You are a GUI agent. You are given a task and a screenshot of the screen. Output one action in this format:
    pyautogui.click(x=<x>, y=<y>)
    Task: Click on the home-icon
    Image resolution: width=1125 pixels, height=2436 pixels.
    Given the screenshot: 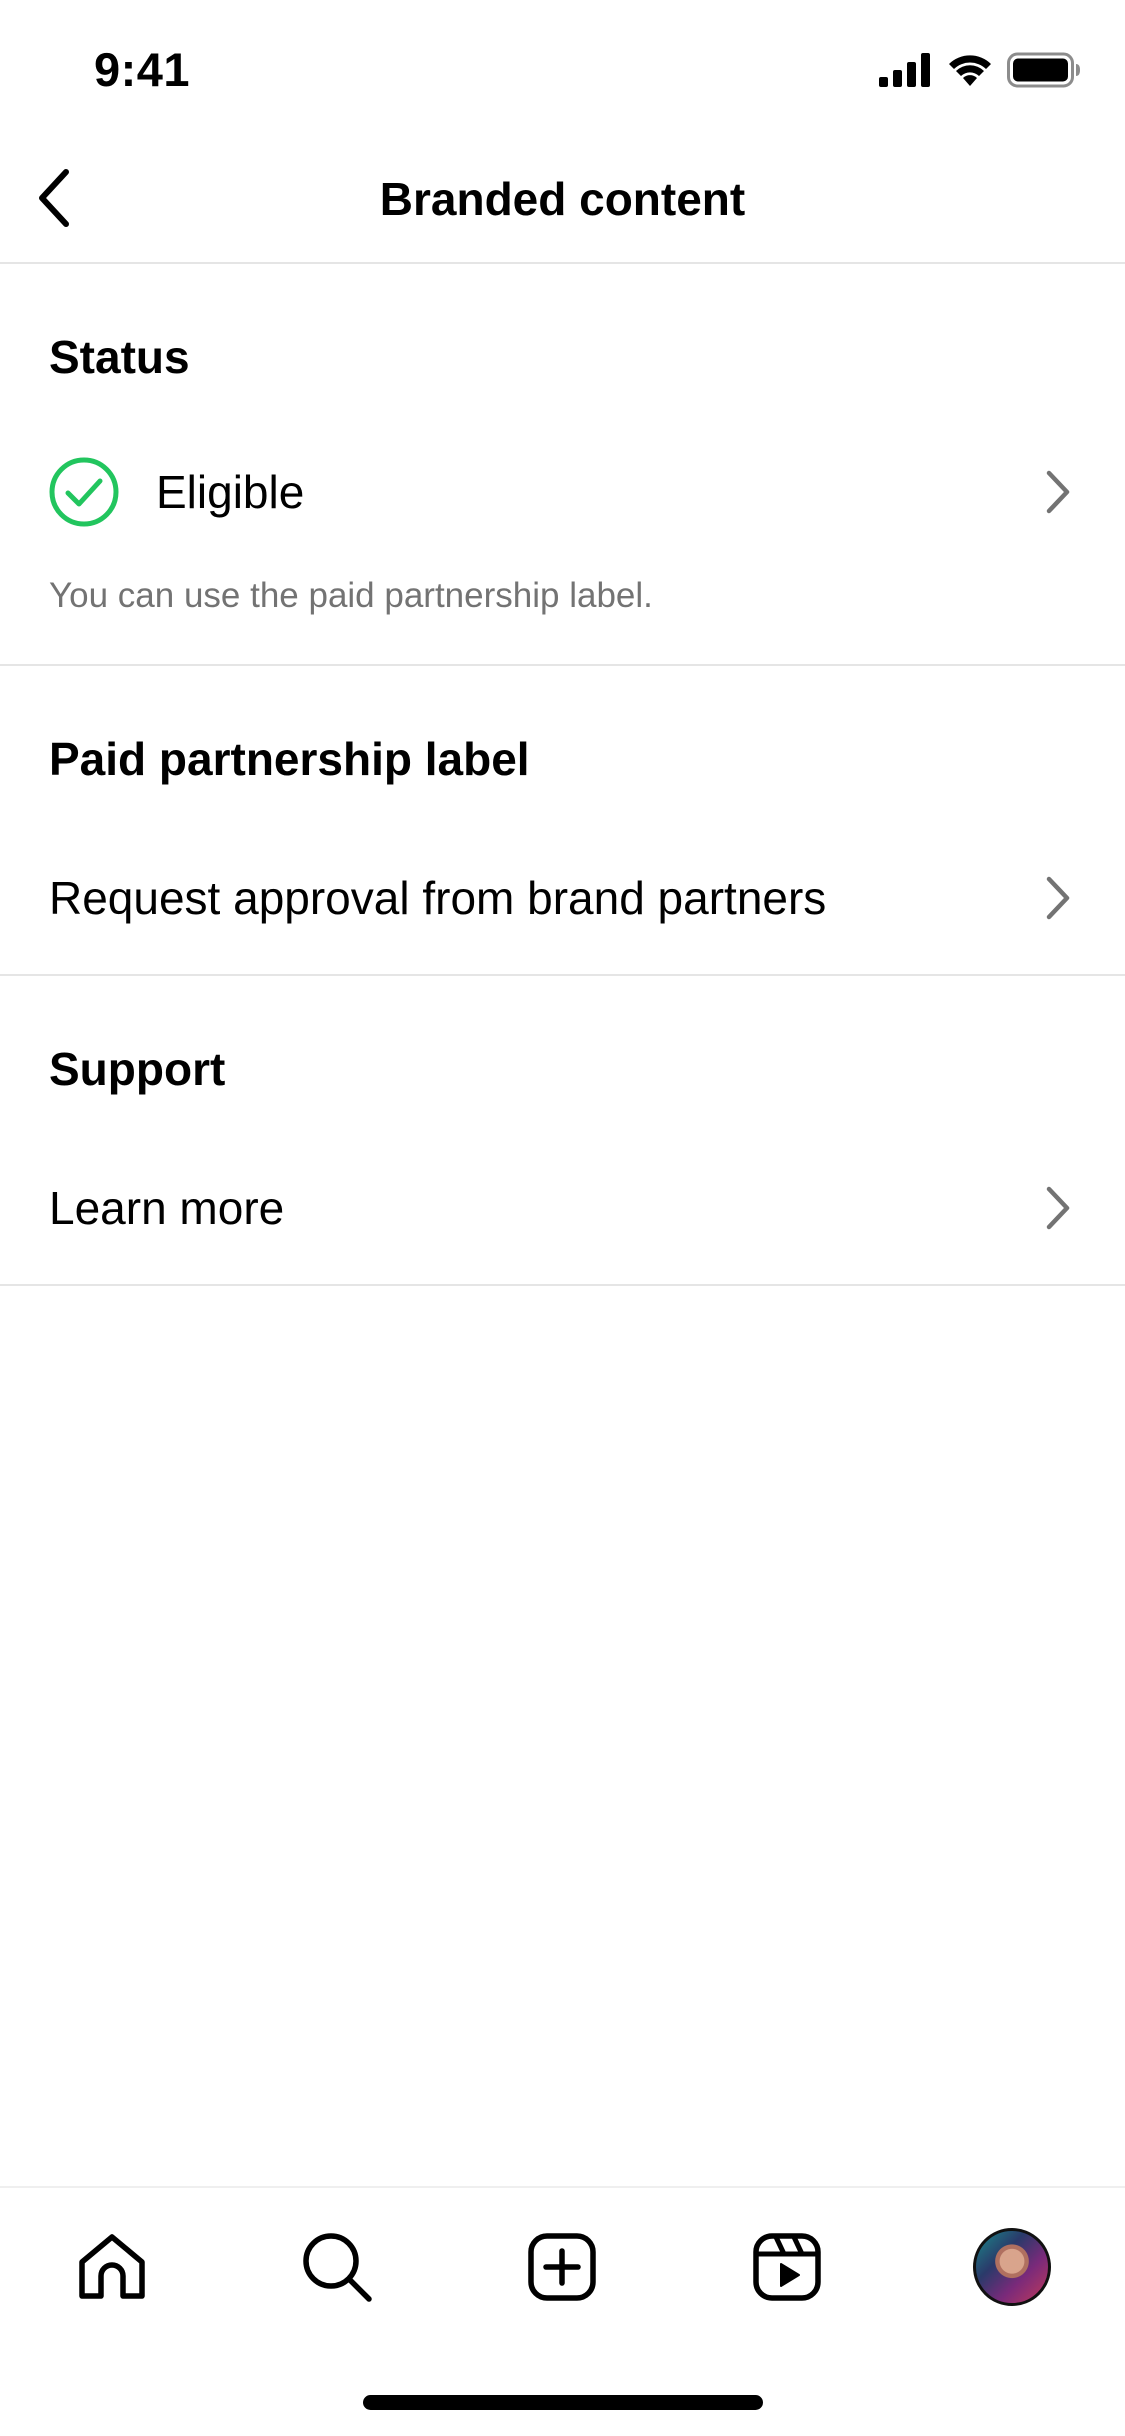 What is the action you would take?
    pyautogui.click(x=112, y=2266)
    